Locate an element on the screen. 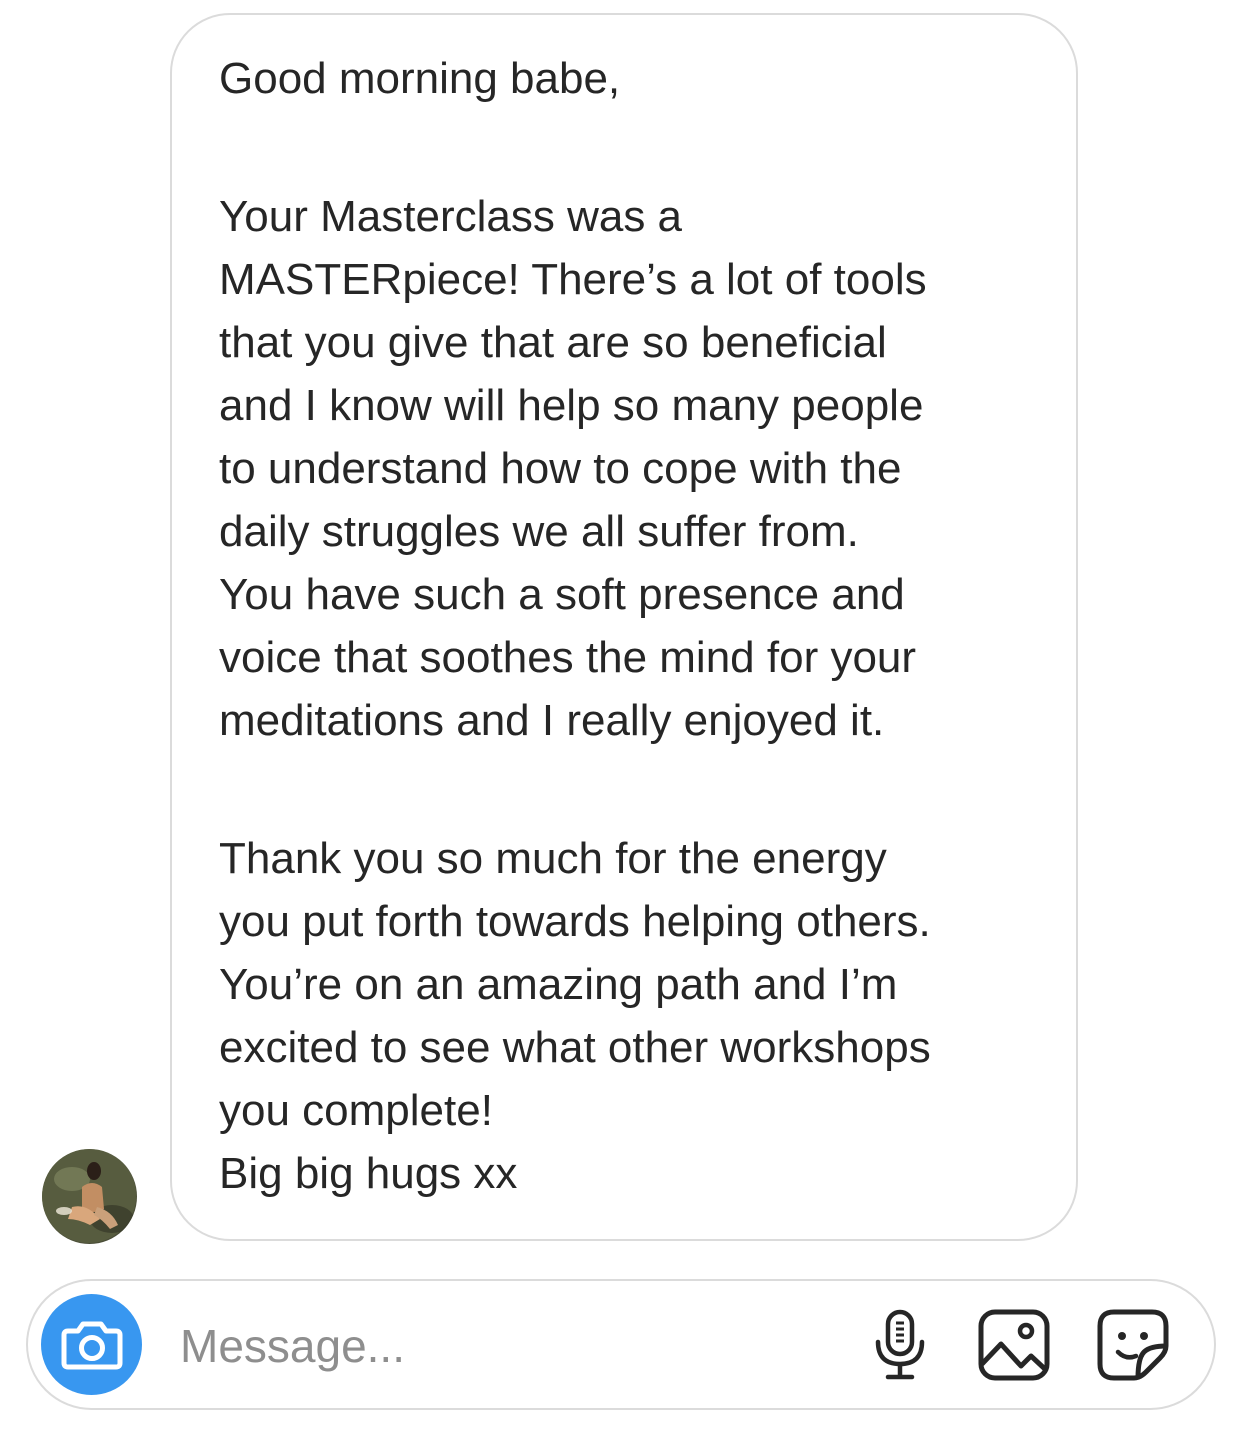 The height and width of the screenshot is (1434, 1242). sender-avatar is located at coordinates (89, 1196).